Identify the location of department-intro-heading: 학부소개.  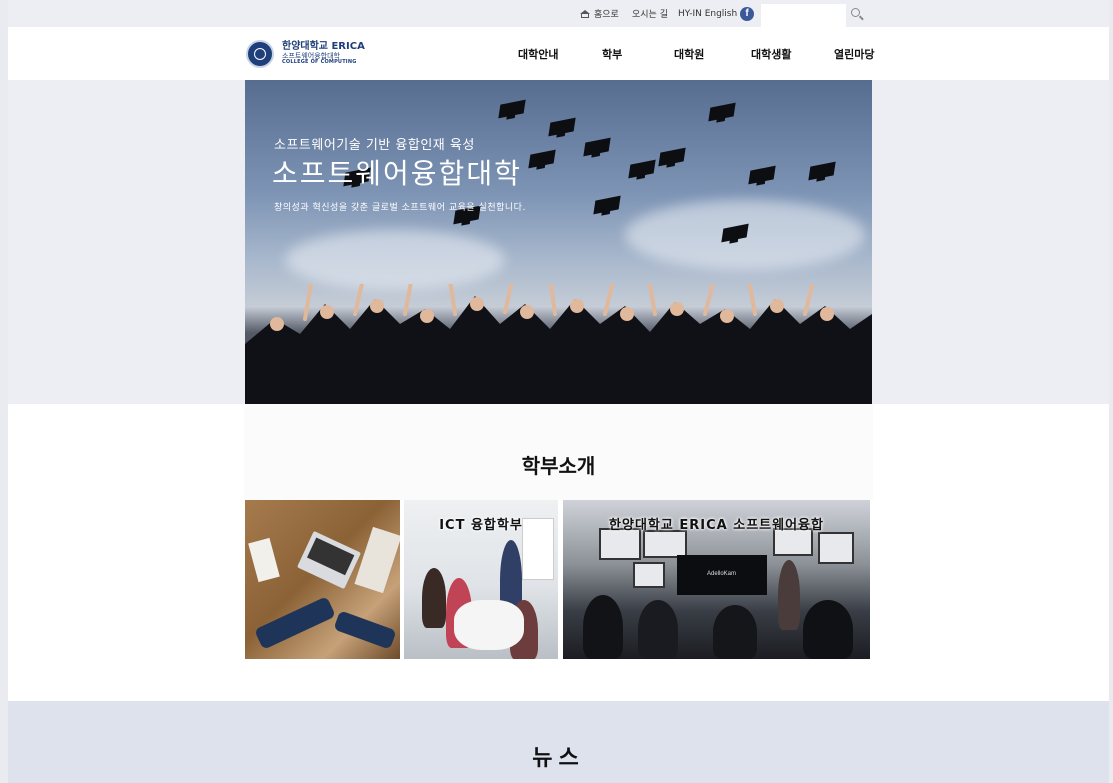
(558, 466).